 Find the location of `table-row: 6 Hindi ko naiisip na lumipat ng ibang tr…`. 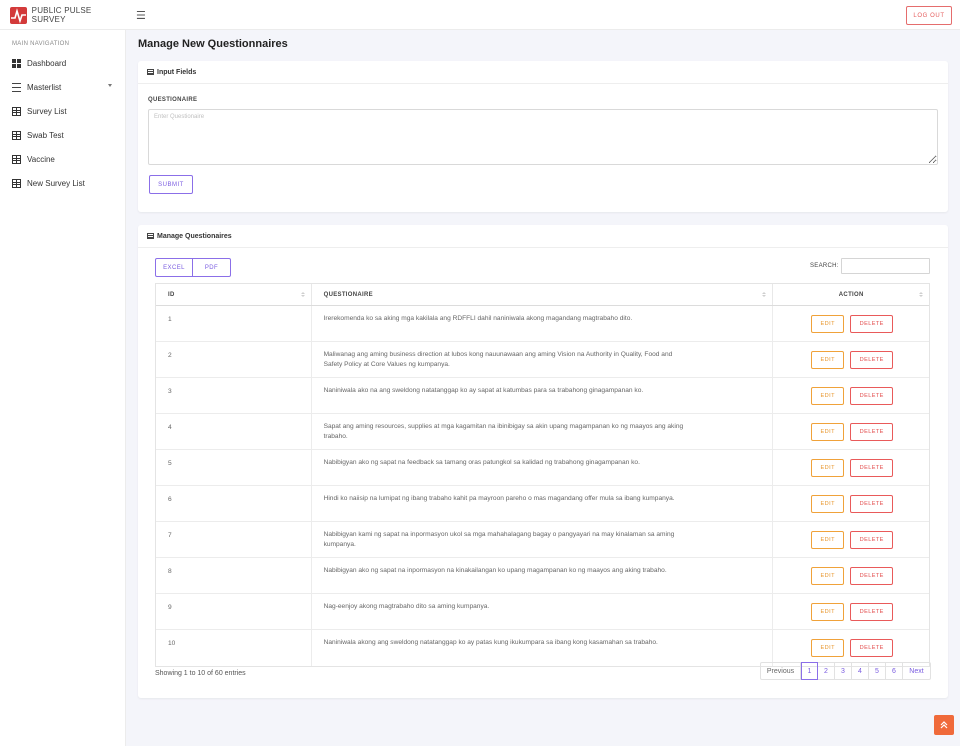

table-row: 6 Hindi ko naiisip na lumipat ng ibang tr… is located at coordinates (542, 504).